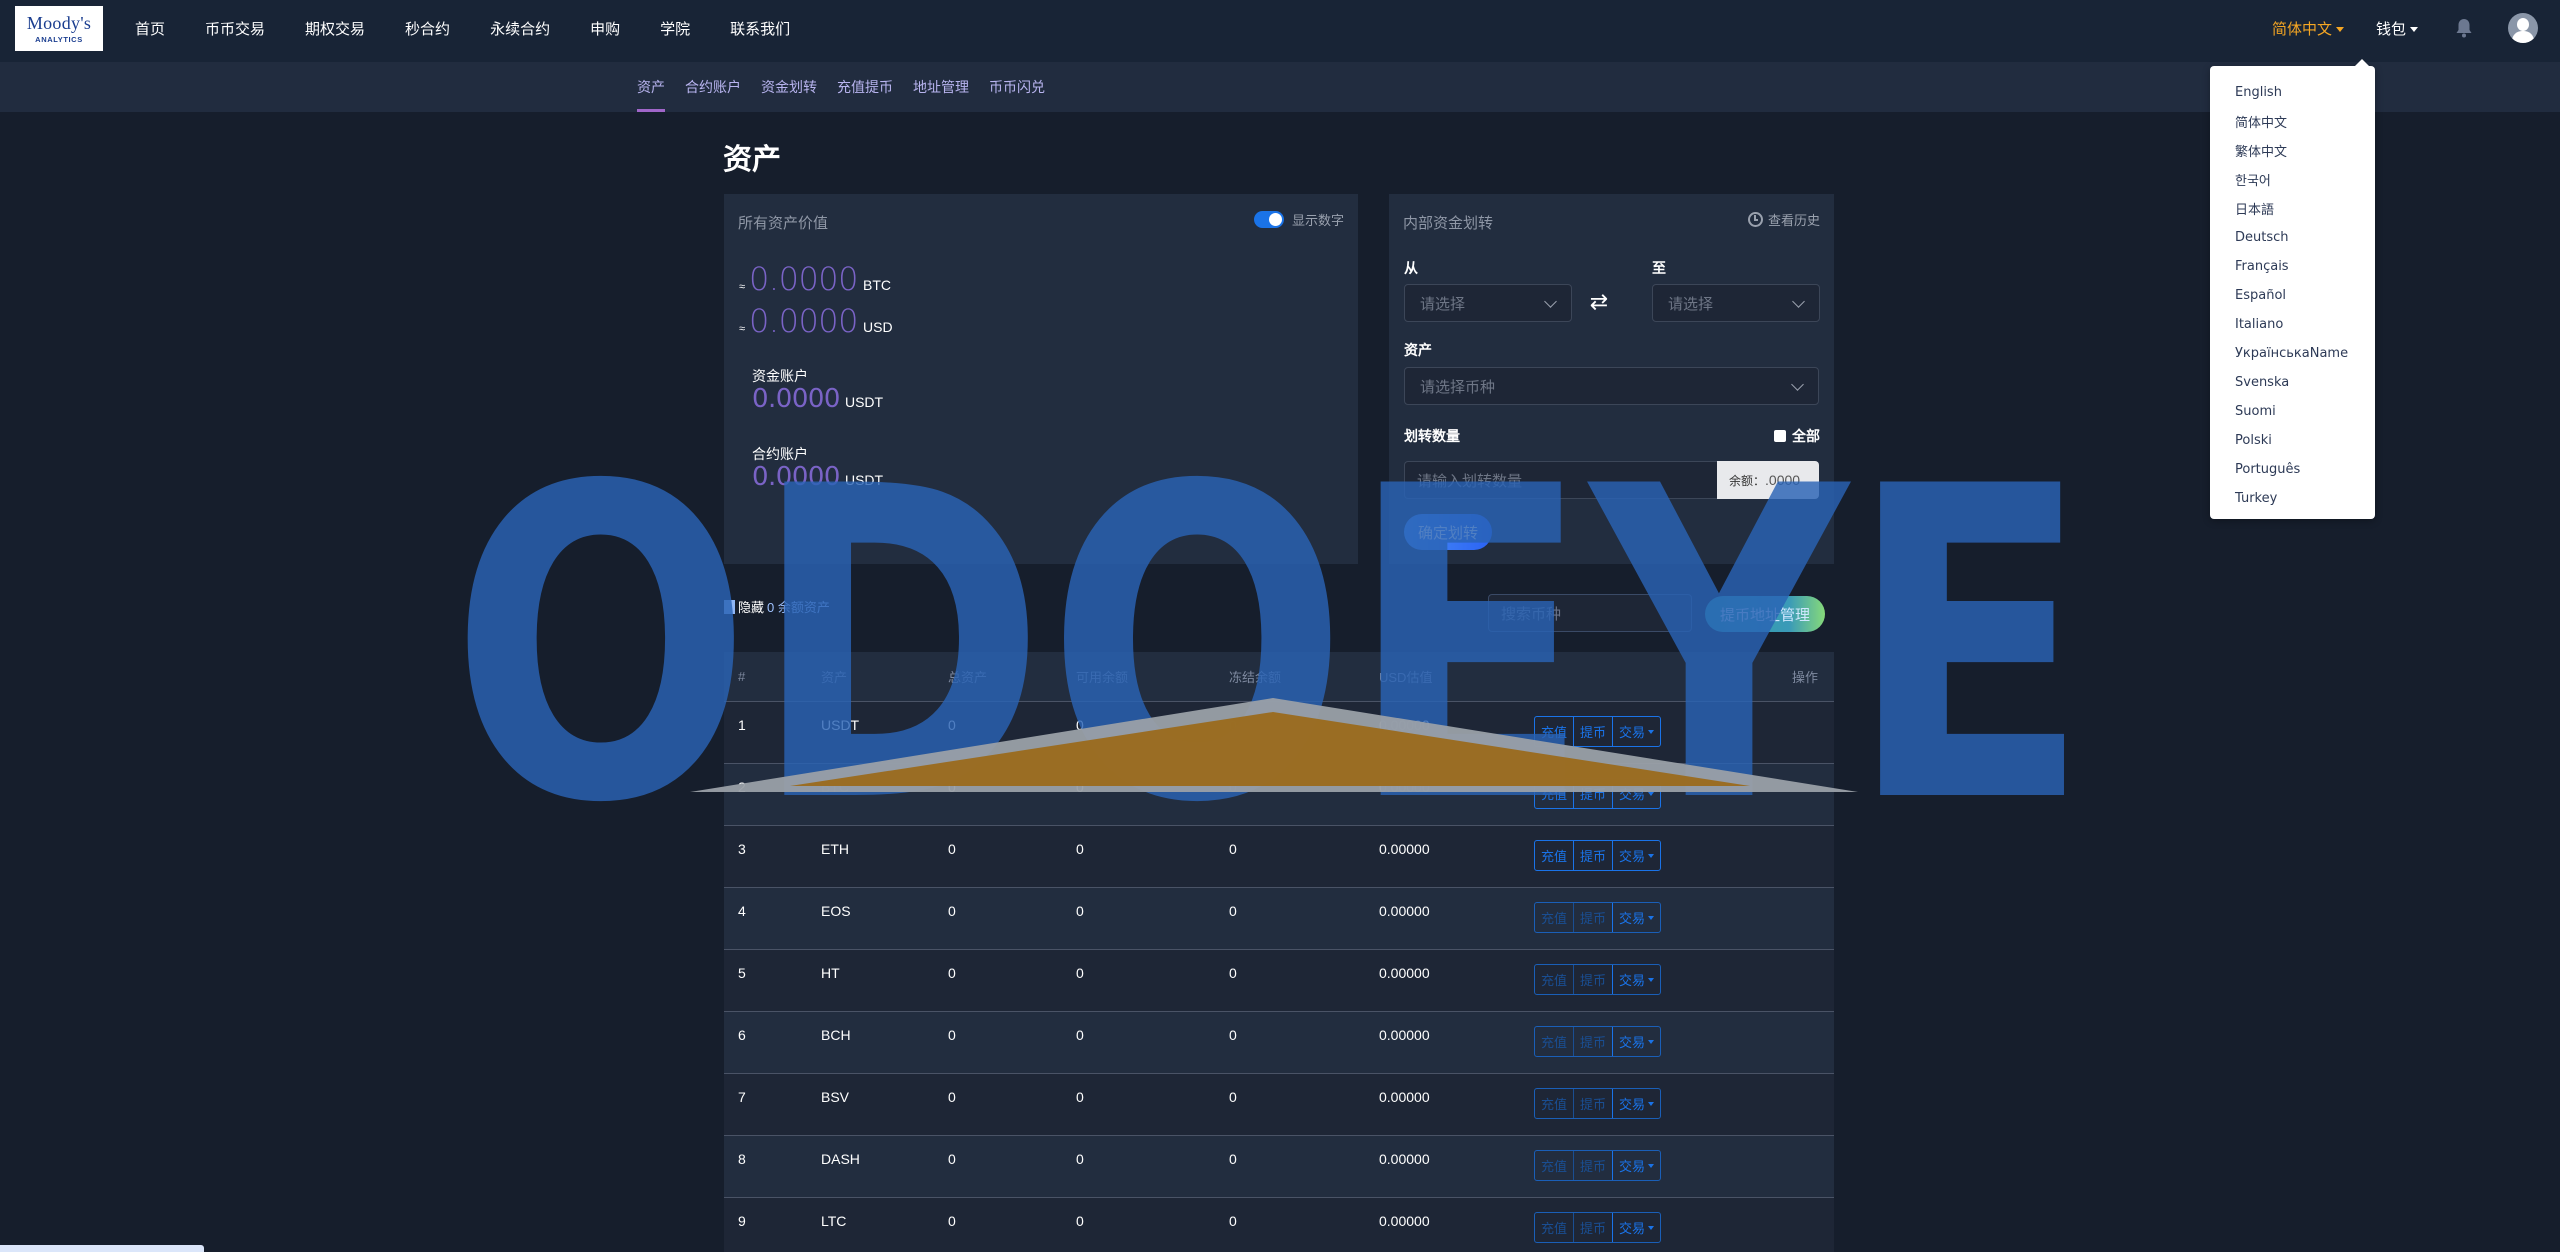  What do you see at coordinates (742, 724) in the screenshot?
I see `row-index: 1` at bounding box center [742, 724].